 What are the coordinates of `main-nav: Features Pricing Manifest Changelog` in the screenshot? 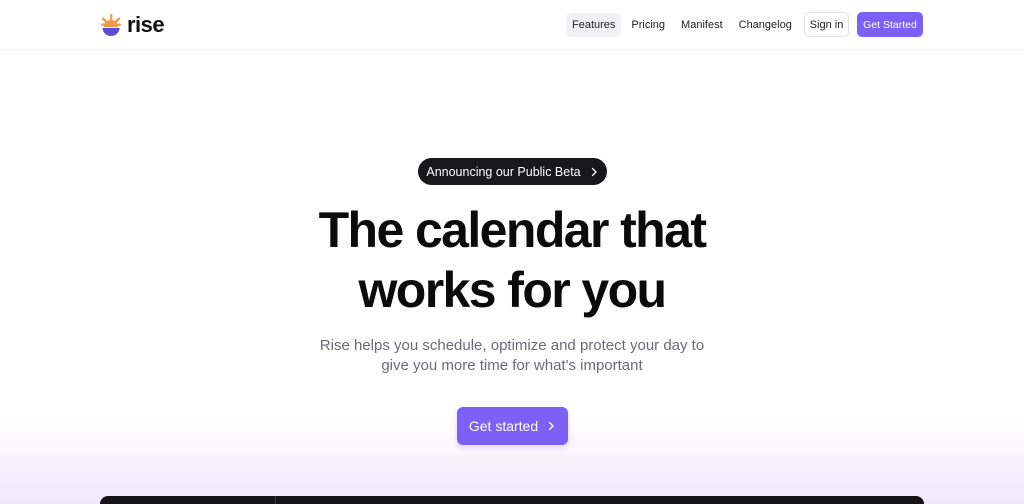 It's located at (682, 25).